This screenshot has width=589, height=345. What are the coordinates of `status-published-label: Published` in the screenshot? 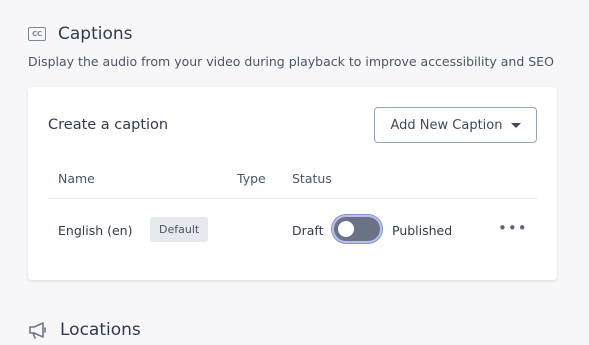 It's located at (422, 230).